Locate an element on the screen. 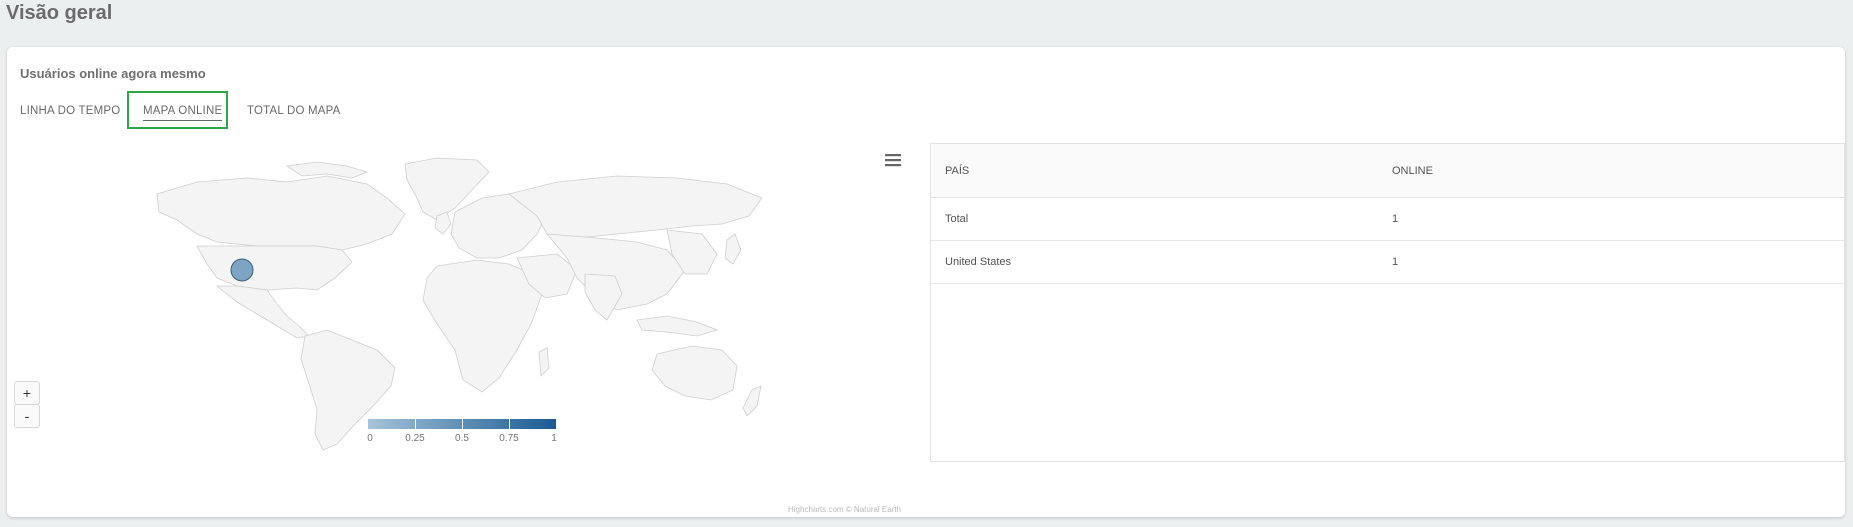 This screenshot has width=1853, height=527. column-header-country: PAÍS is located at coordinates (1154, 171).